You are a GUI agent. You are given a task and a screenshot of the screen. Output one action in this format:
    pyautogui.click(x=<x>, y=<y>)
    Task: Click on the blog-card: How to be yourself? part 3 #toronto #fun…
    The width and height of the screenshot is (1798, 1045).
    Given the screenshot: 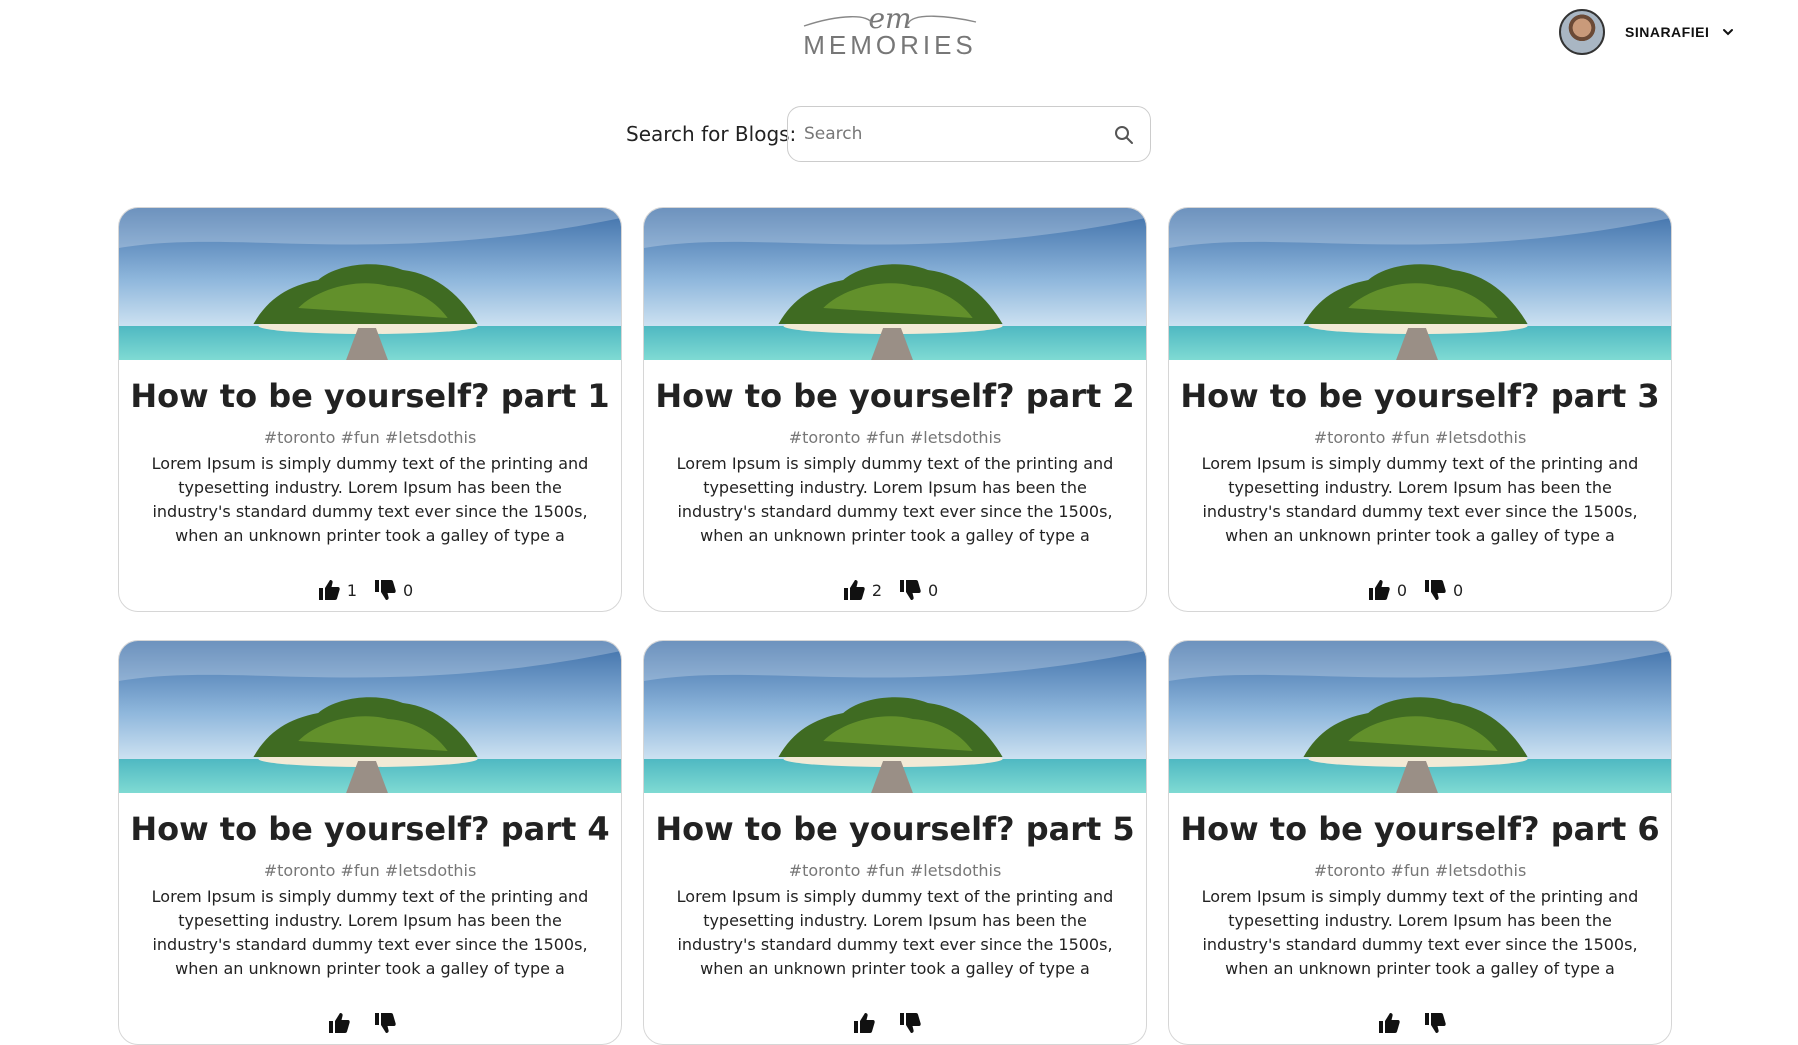 What is the action you would take?
    pyautogui.click(x=1420, y=409)
    